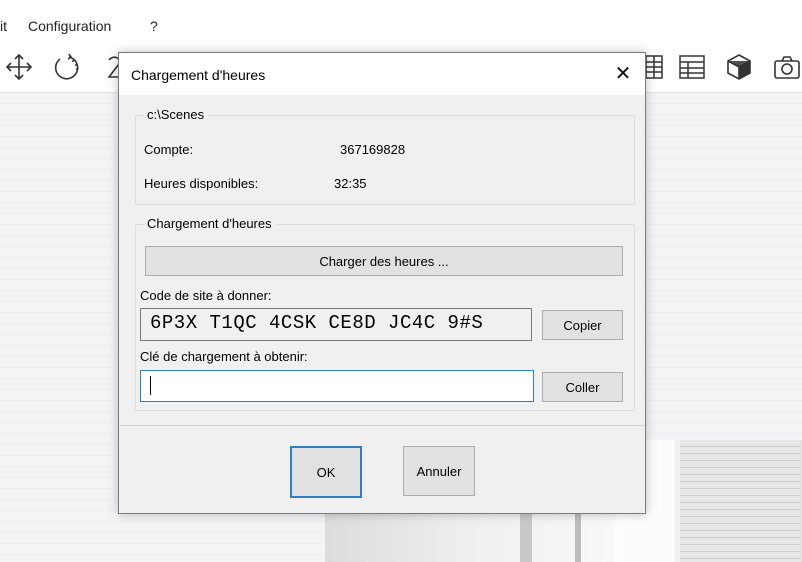 The width and height of the screenshot is (802, 562). I want to click on move-icon, so click(19, 67).